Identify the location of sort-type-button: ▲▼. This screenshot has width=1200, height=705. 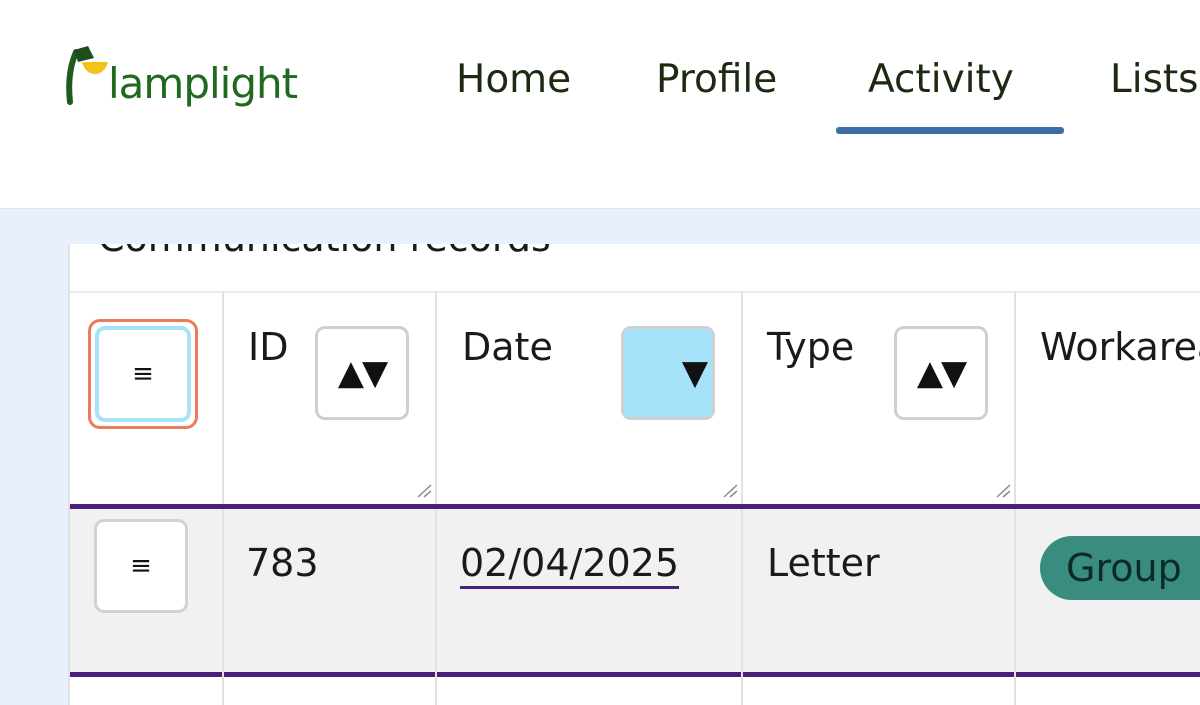
(941, 373).